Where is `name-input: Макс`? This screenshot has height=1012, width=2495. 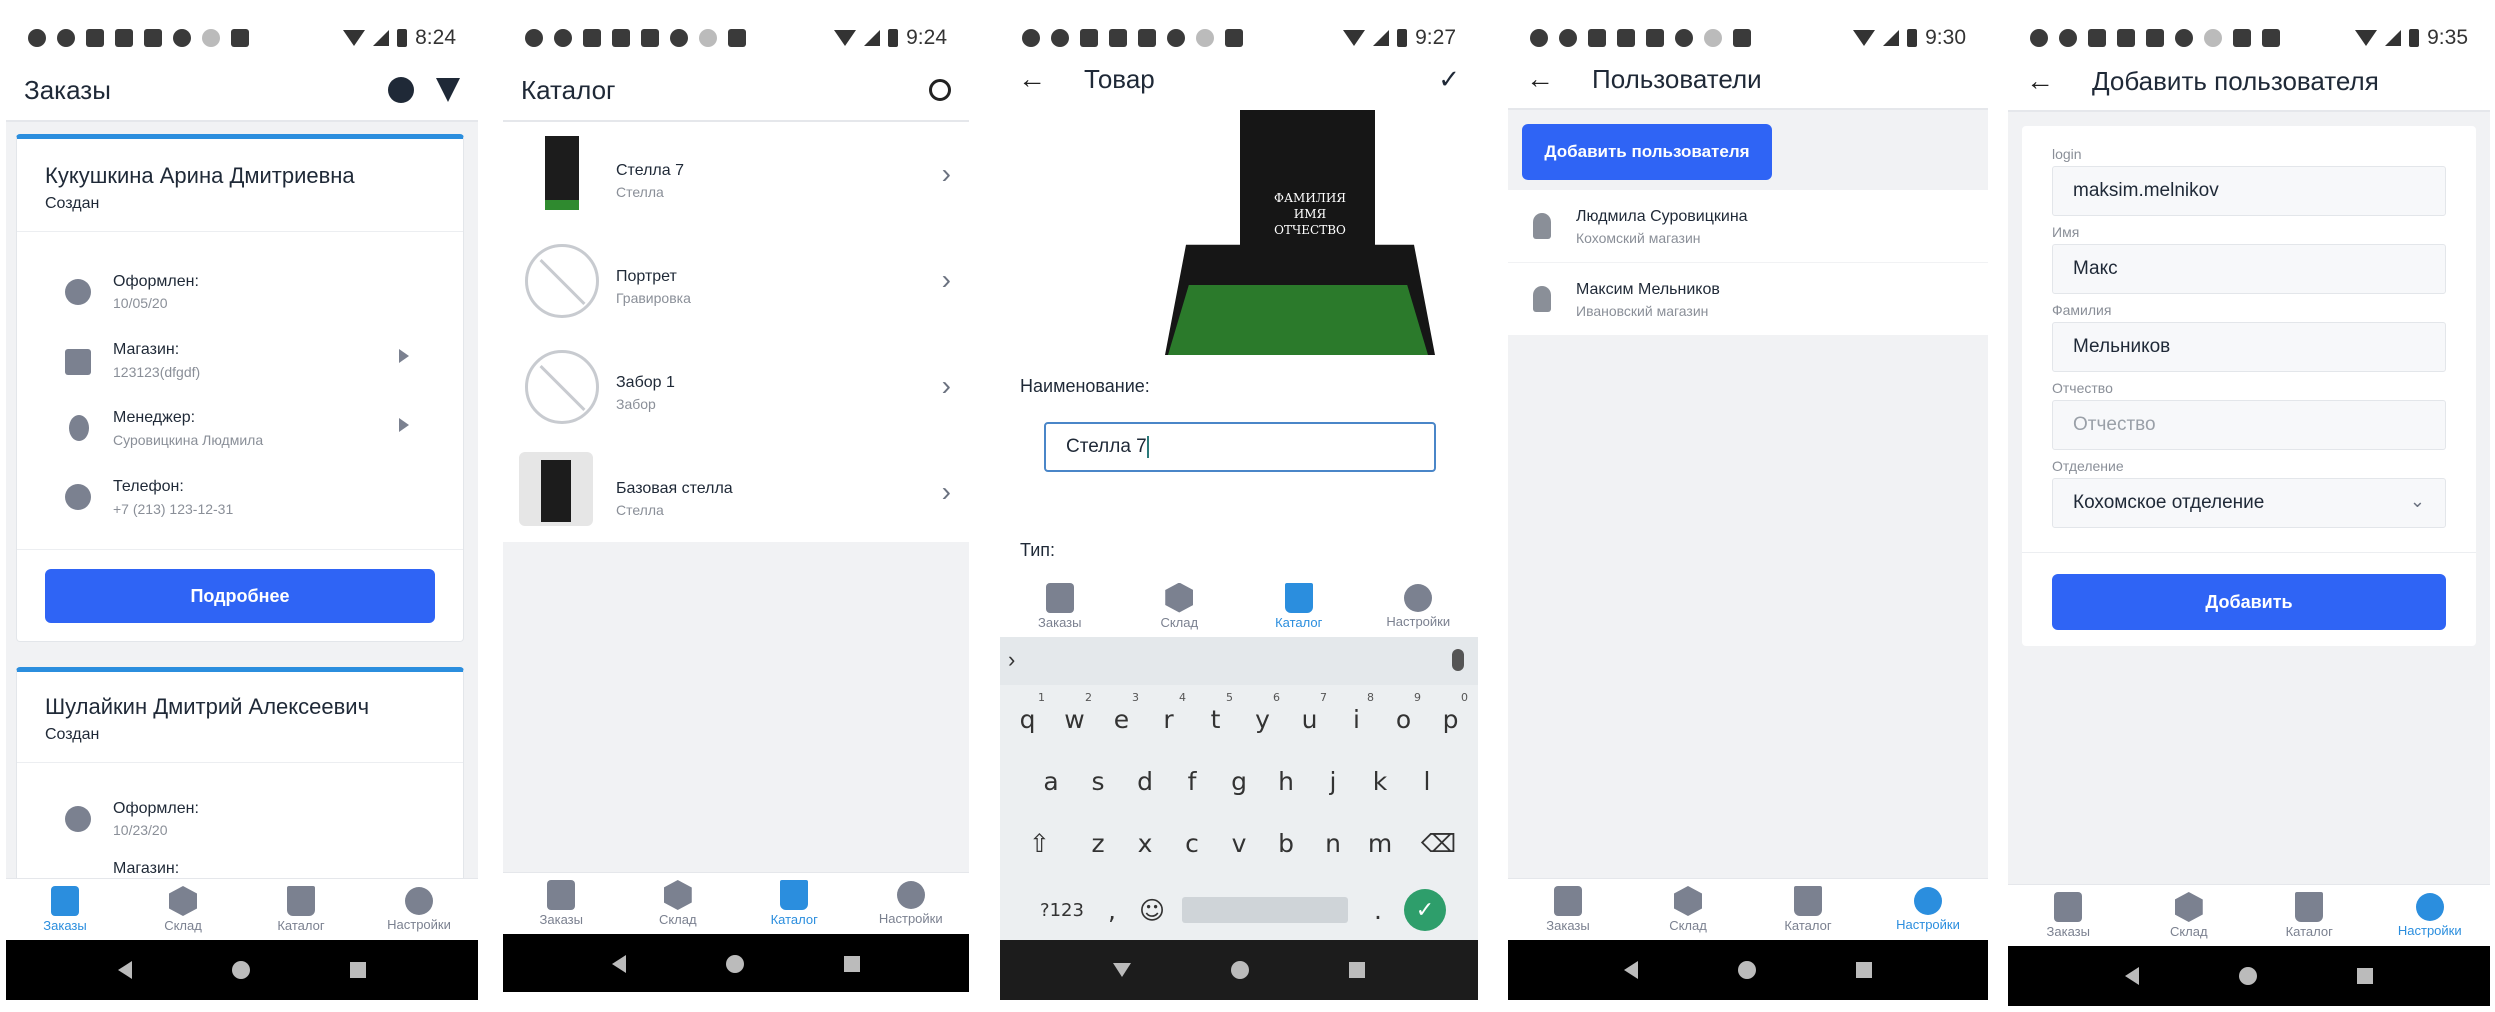
name-input: Макс is located at coordinates (2249, 269).